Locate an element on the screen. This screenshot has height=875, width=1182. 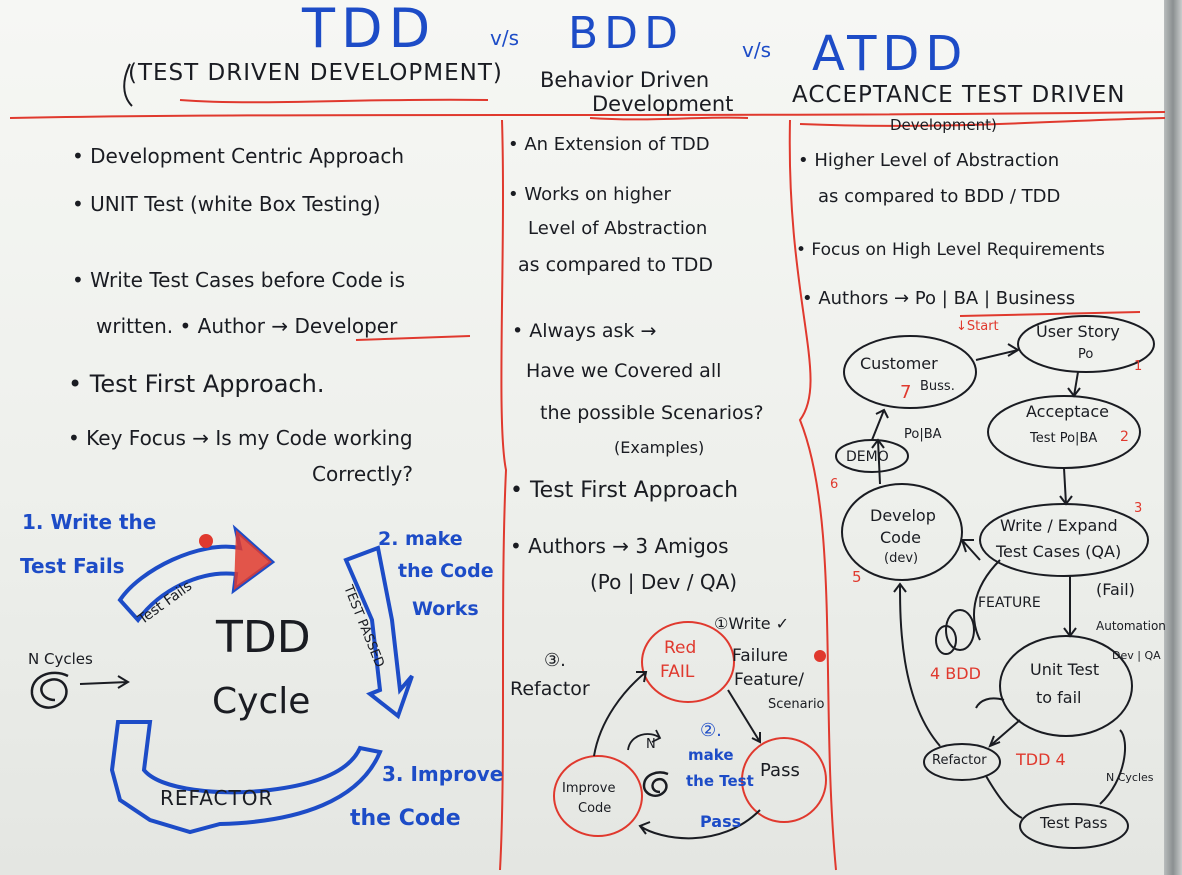
flow-customer-1: Customer is located at coordinates (899, 363).